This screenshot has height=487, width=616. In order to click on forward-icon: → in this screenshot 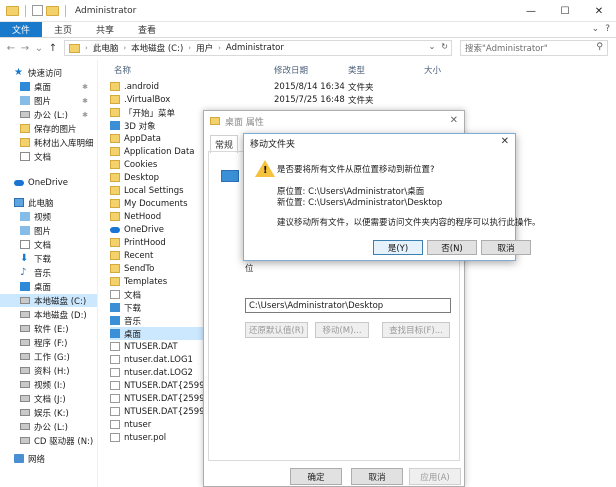, I will do `click(25, 48)`.